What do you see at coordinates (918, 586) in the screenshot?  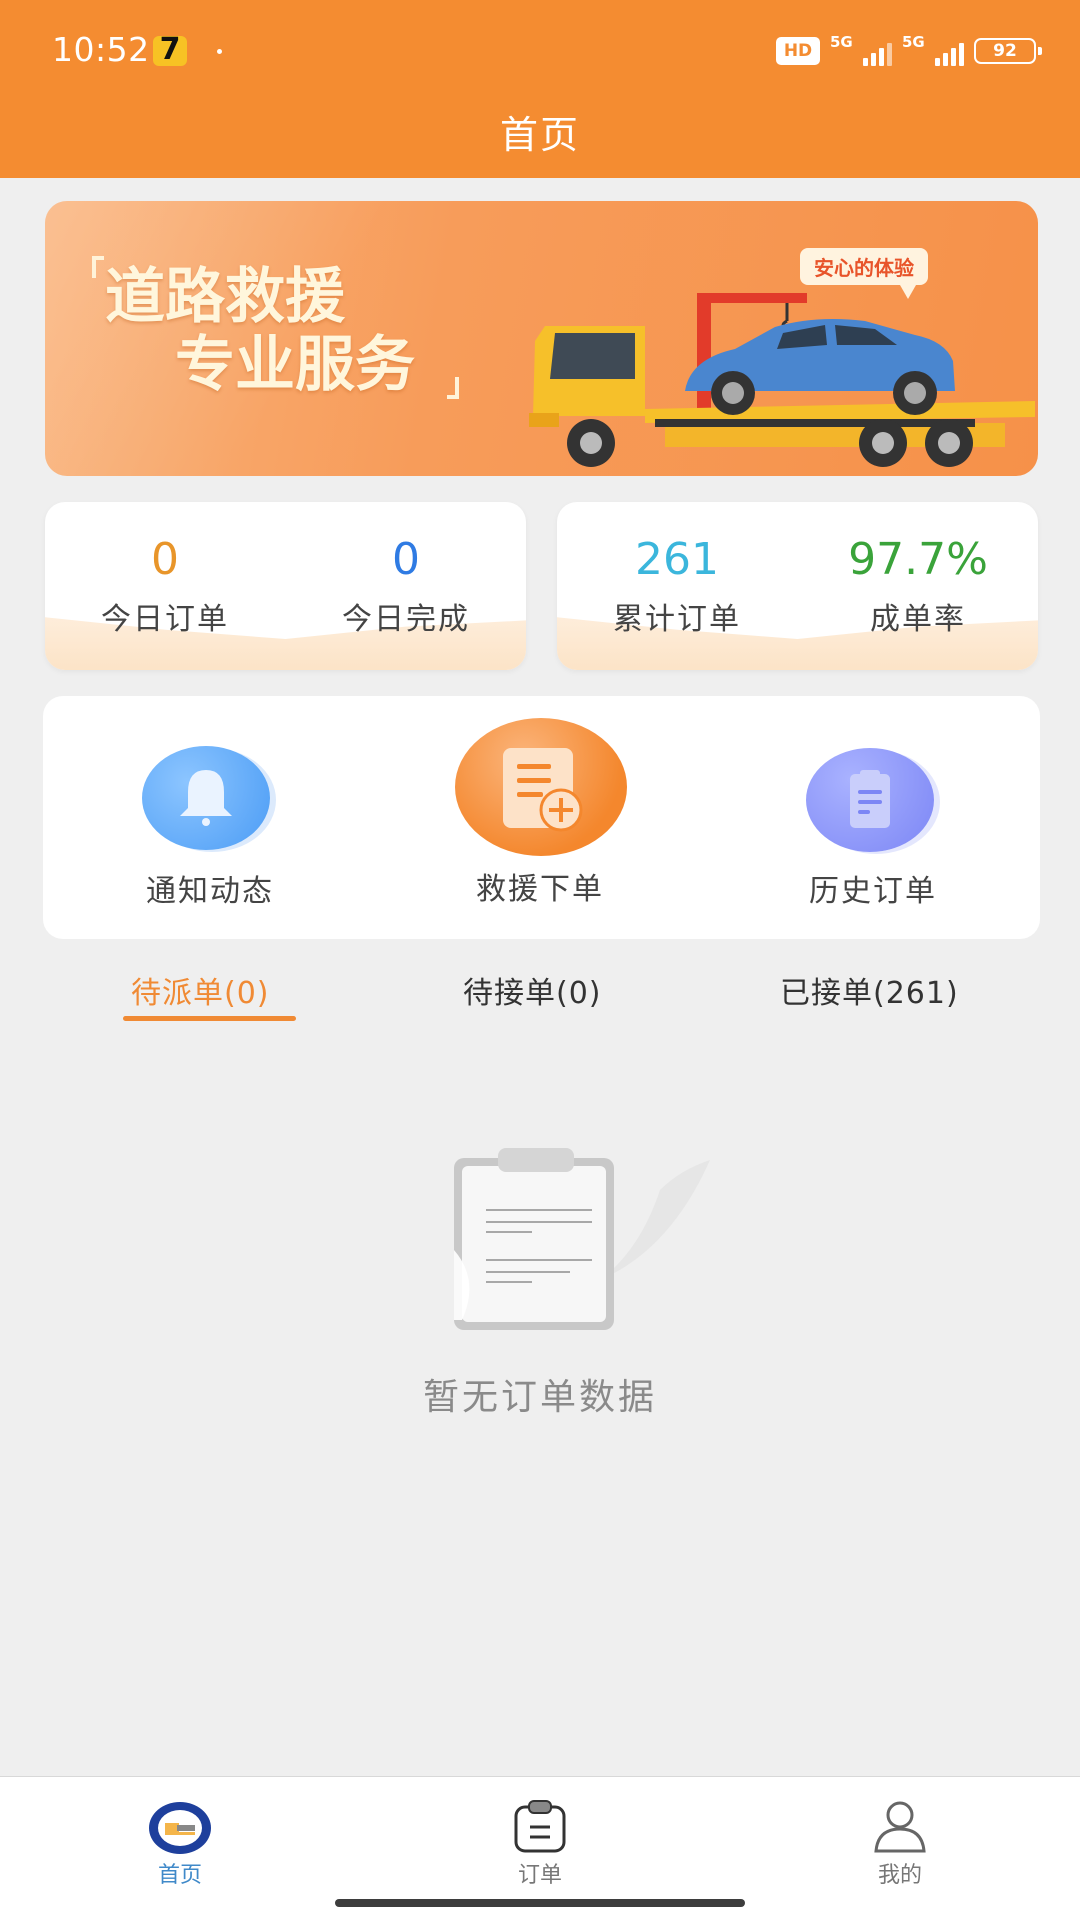 I see `stat-success-rate: 97.7% 成单率` at bounding box center [918, 586].